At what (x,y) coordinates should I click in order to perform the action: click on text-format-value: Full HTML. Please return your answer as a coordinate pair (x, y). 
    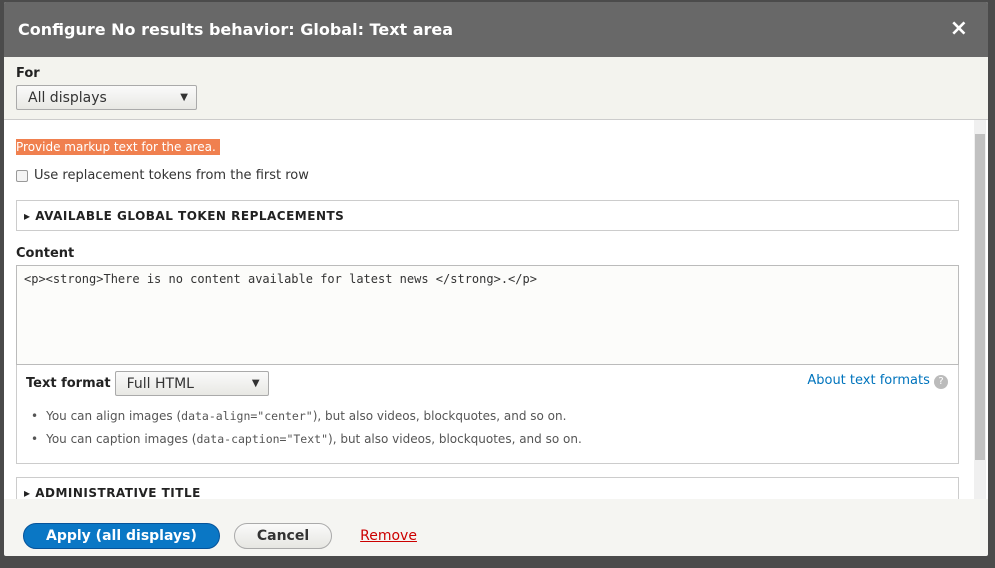
    Looking at the image, I should click on (160, 383).